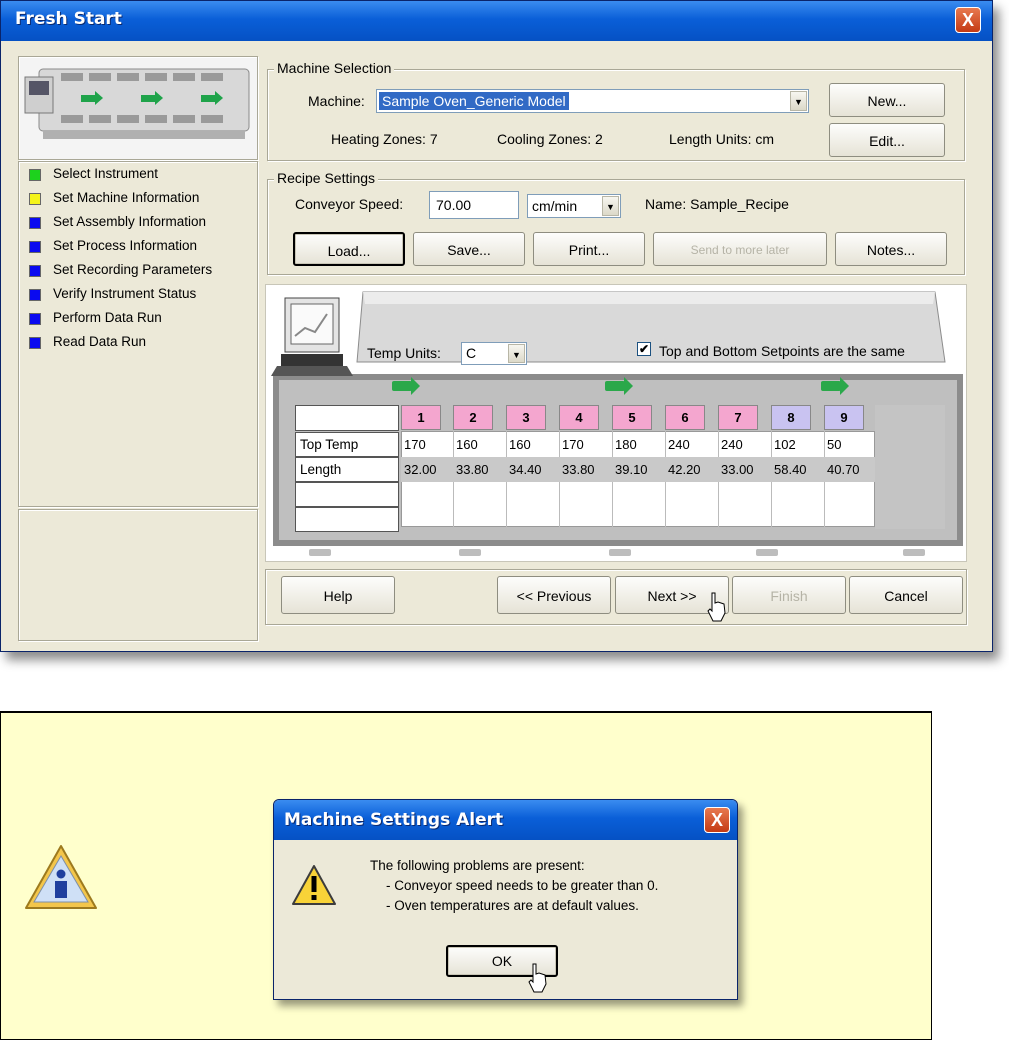 This screenshot has width=1009, height=1040. I want to click on length-cell: 39.10, so click(630, 469).